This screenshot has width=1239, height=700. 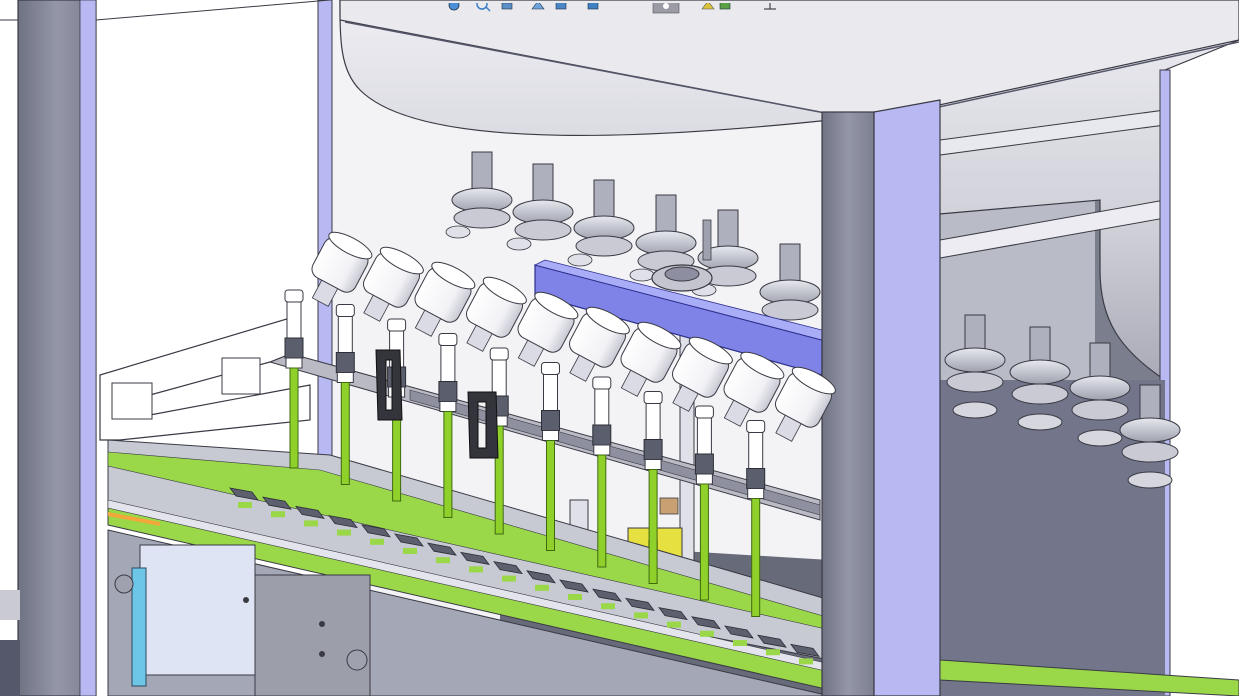 What do you see at coordinates (507, 6) in the screenshot?
I see `section-view-icon` at bounding box center [507, 6].